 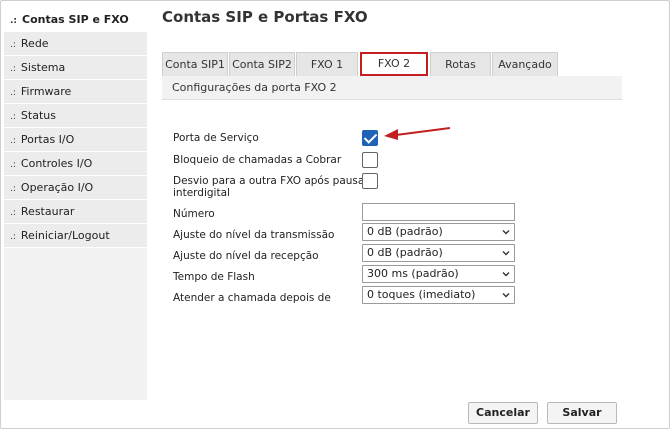 I want to click on flash-value: 300 ms (padrão), so click(x=413, y=273).